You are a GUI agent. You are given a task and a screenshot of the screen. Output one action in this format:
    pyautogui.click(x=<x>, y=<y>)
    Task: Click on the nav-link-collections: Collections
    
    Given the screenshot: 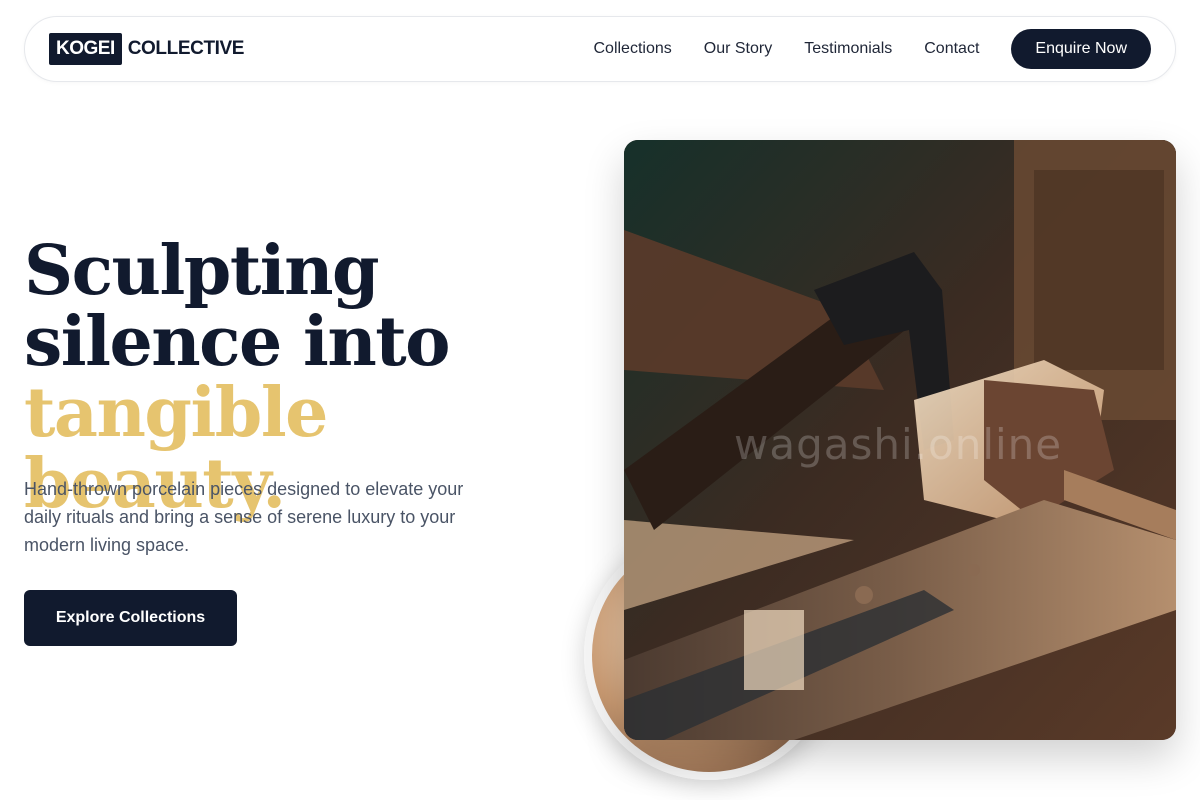 What is the action you would take?
    pyautogui.click(x=632, y=49)
    